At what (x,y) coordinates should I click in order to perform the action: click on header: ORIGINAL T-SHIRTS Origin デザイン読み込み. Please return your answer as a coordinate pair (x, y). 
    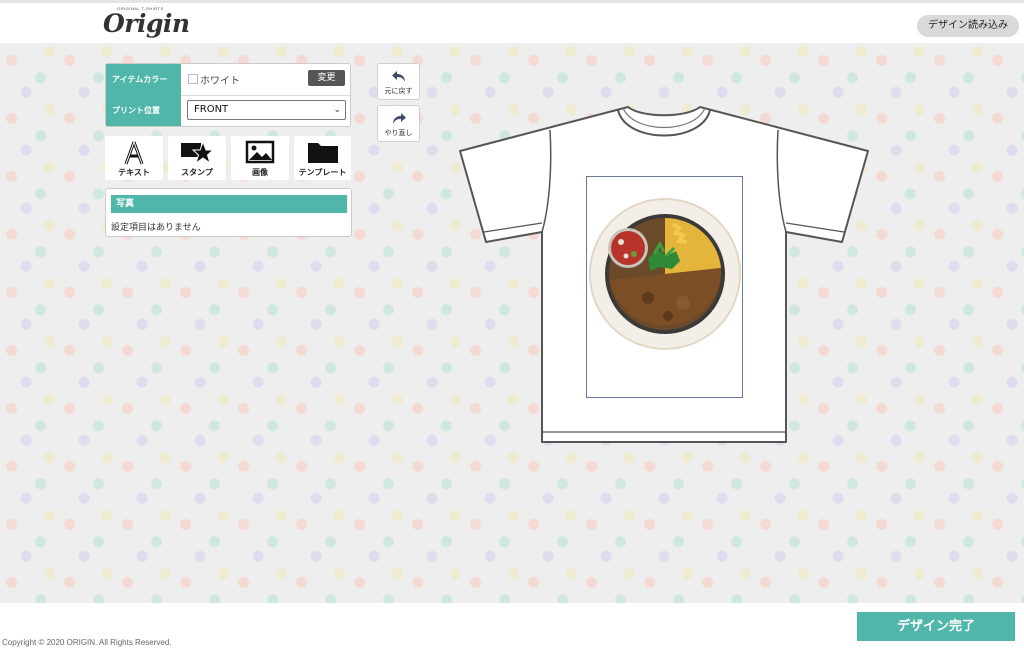
    Looking at the image, I should click on (512, 21).